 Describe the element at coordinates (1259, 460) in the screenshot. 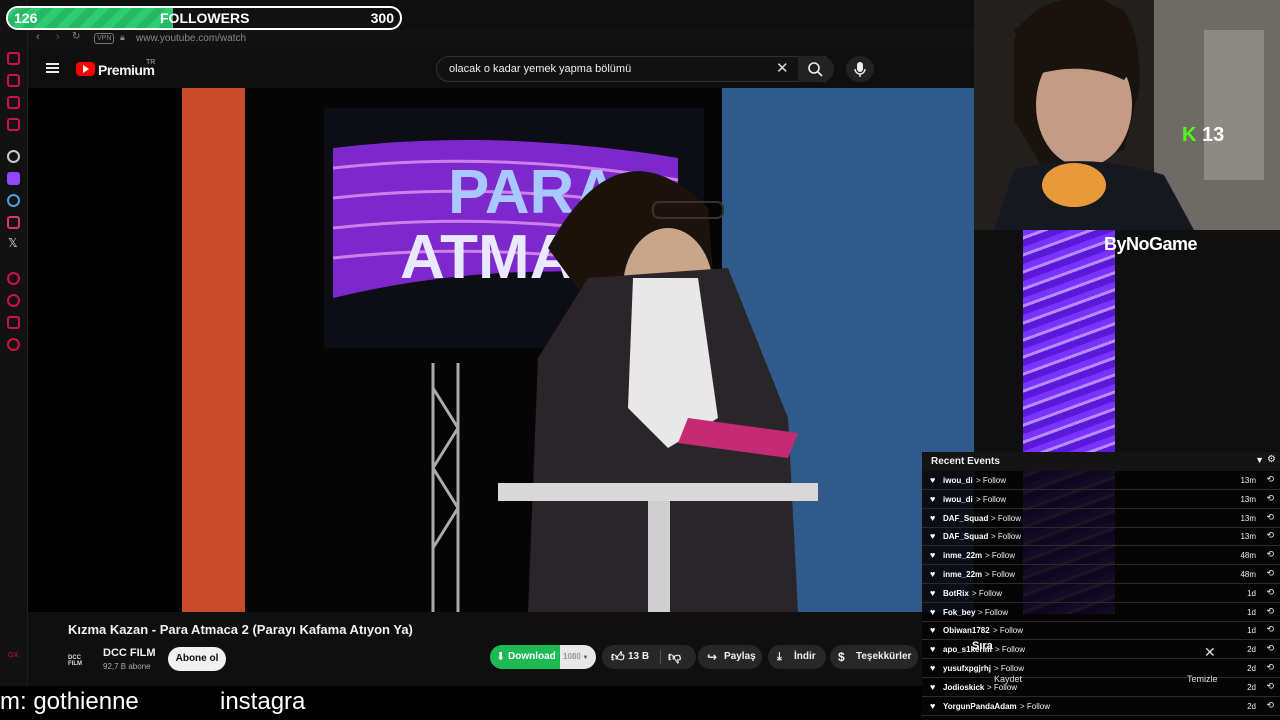

I see `filter-icon: ▼` at that location.